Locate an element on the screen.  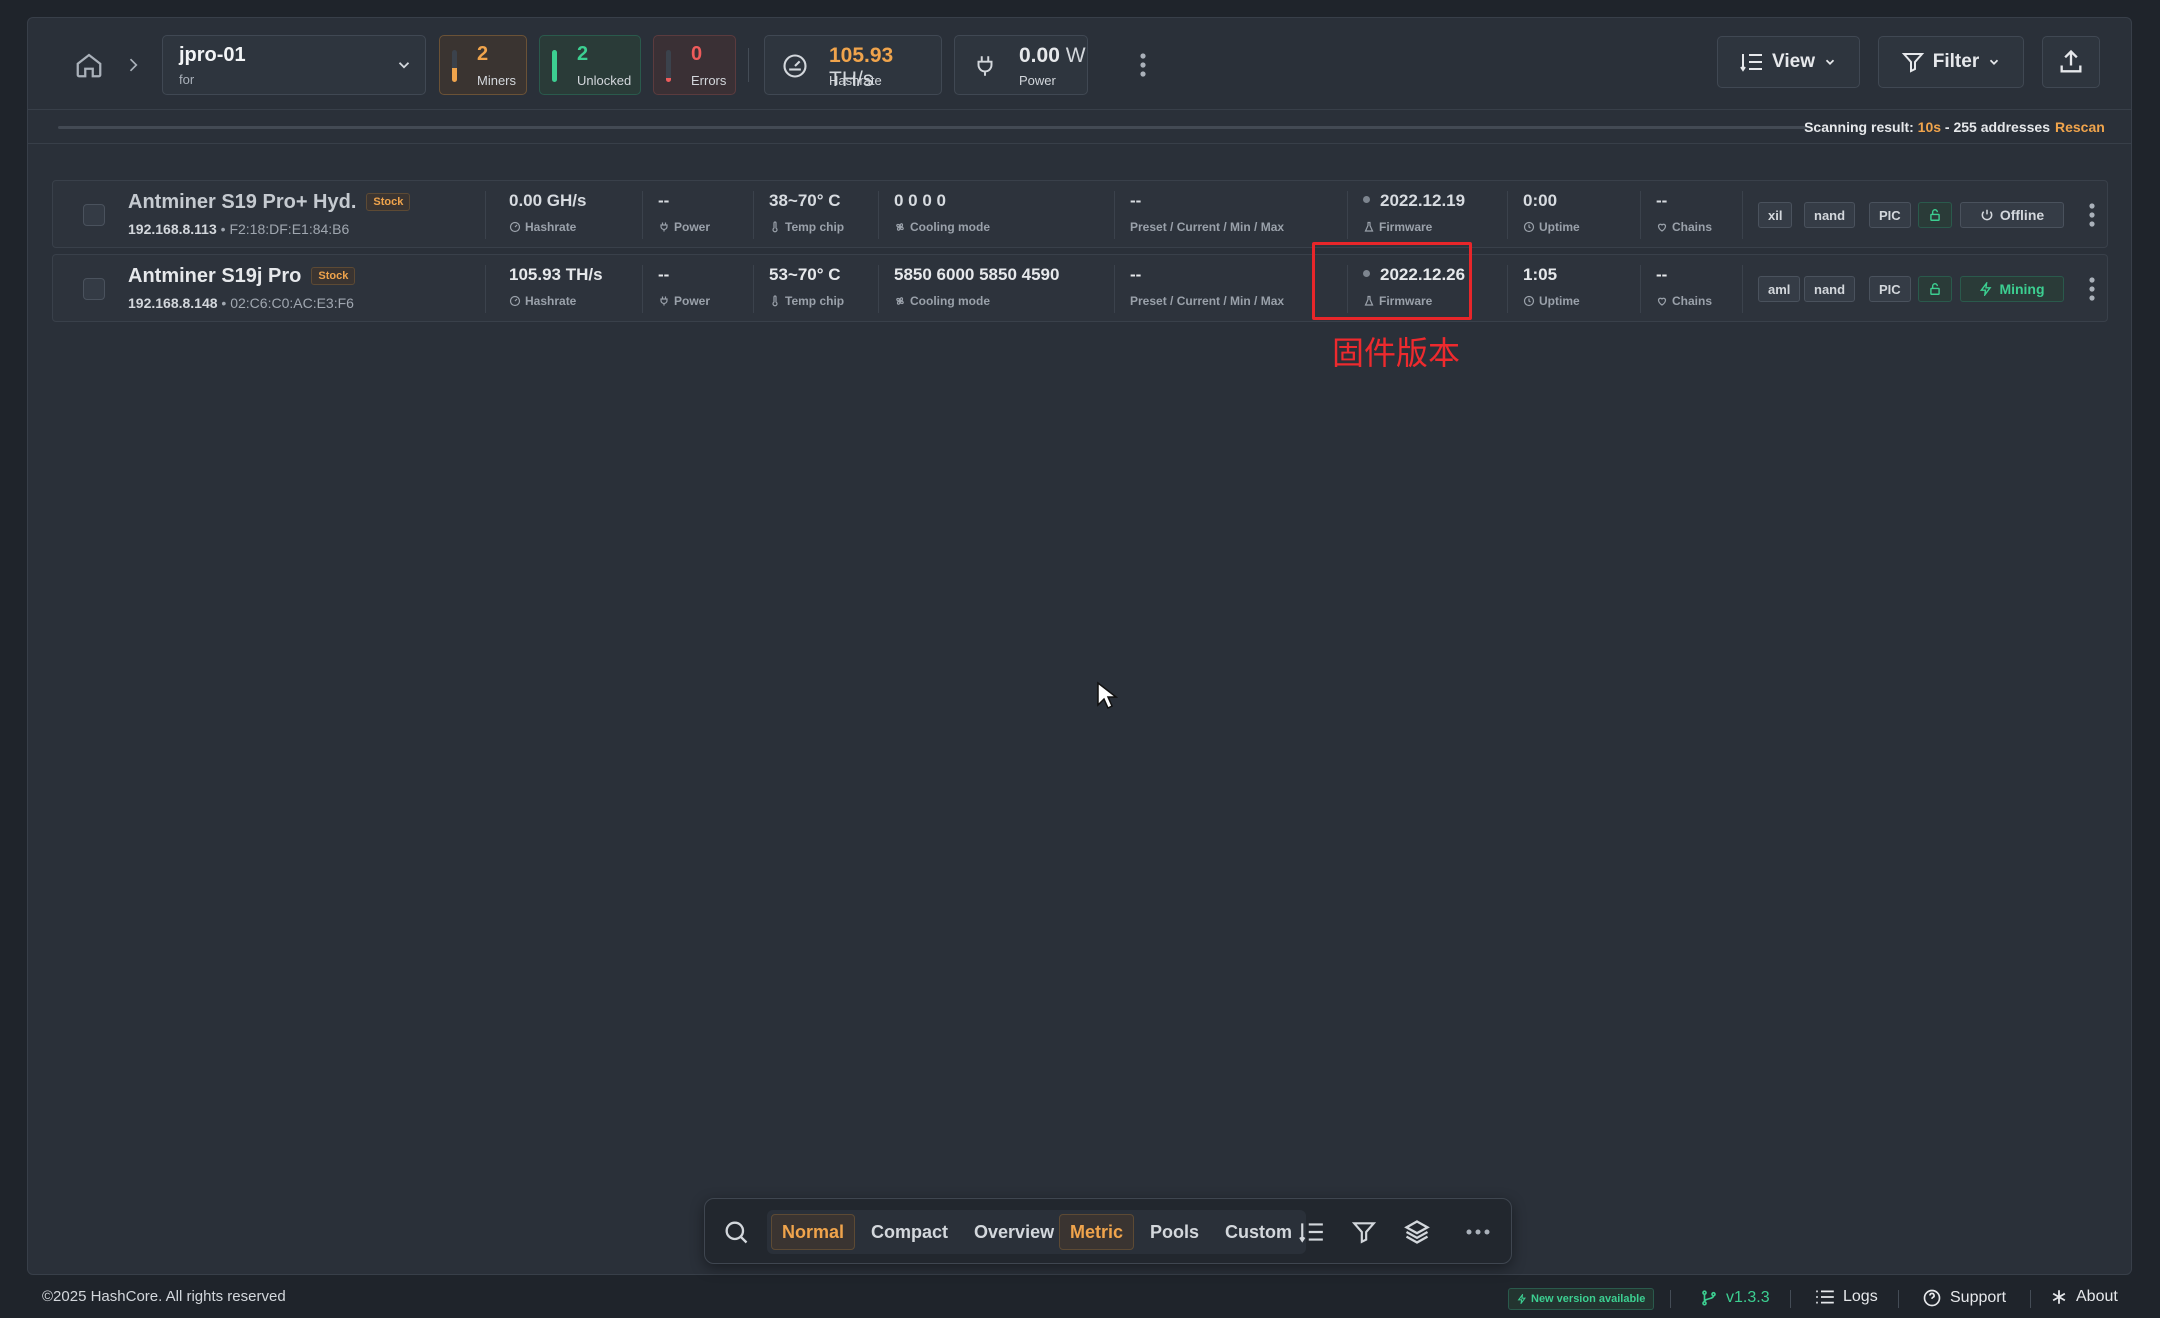
power-label: Power is located at coordinates (1037, 80).